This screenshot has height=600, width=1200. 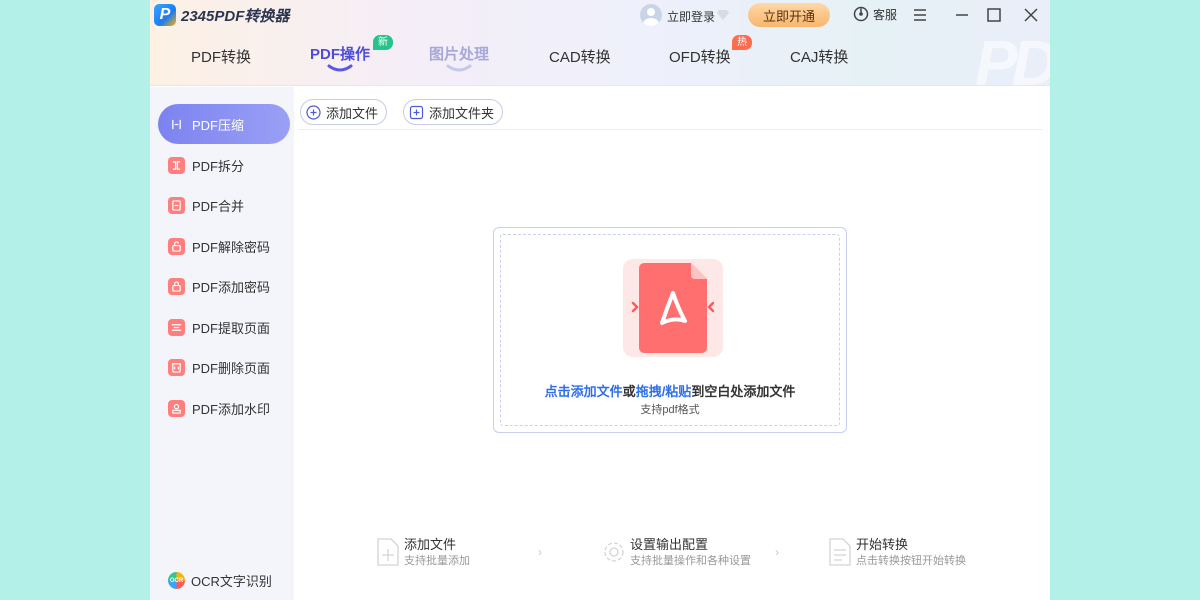 I want to click on sidebar-item-label: PDF添加密码, so click(x=231, y=287).